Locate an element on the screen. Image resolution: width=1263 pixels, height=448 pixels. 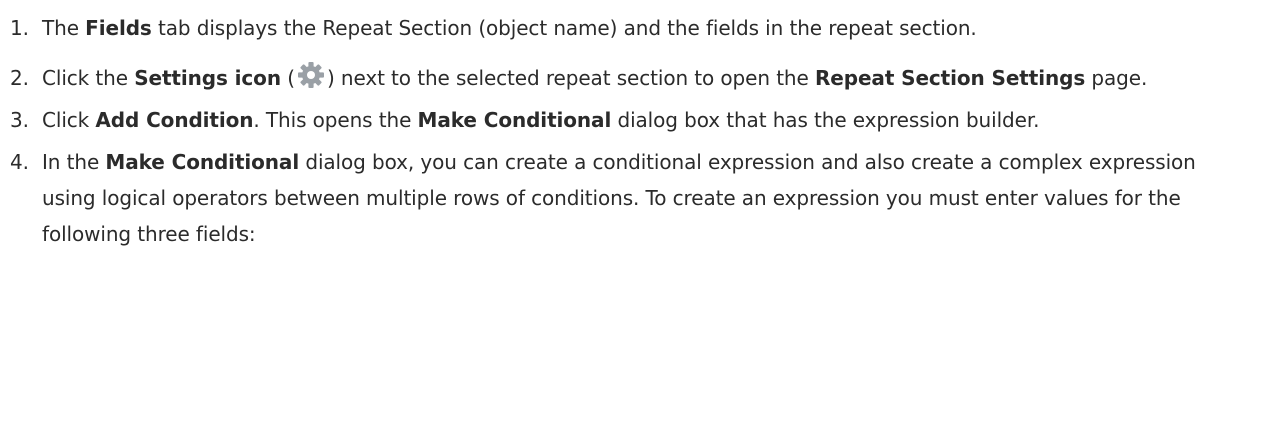
text-run: page. is located at coordinates (1116, 78).